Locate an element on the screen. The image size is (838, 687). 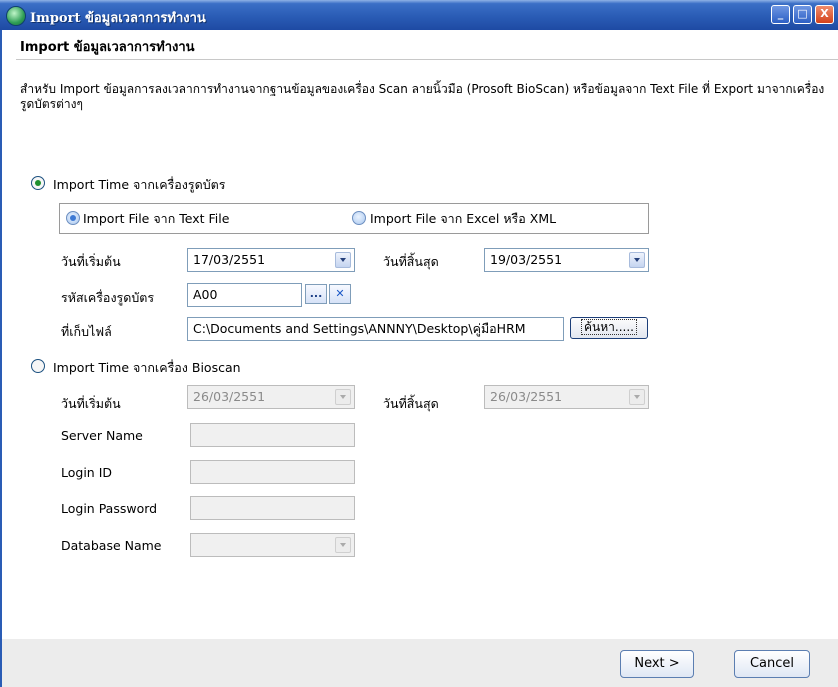
next-button: Next > is located at coordinates (657, 664).